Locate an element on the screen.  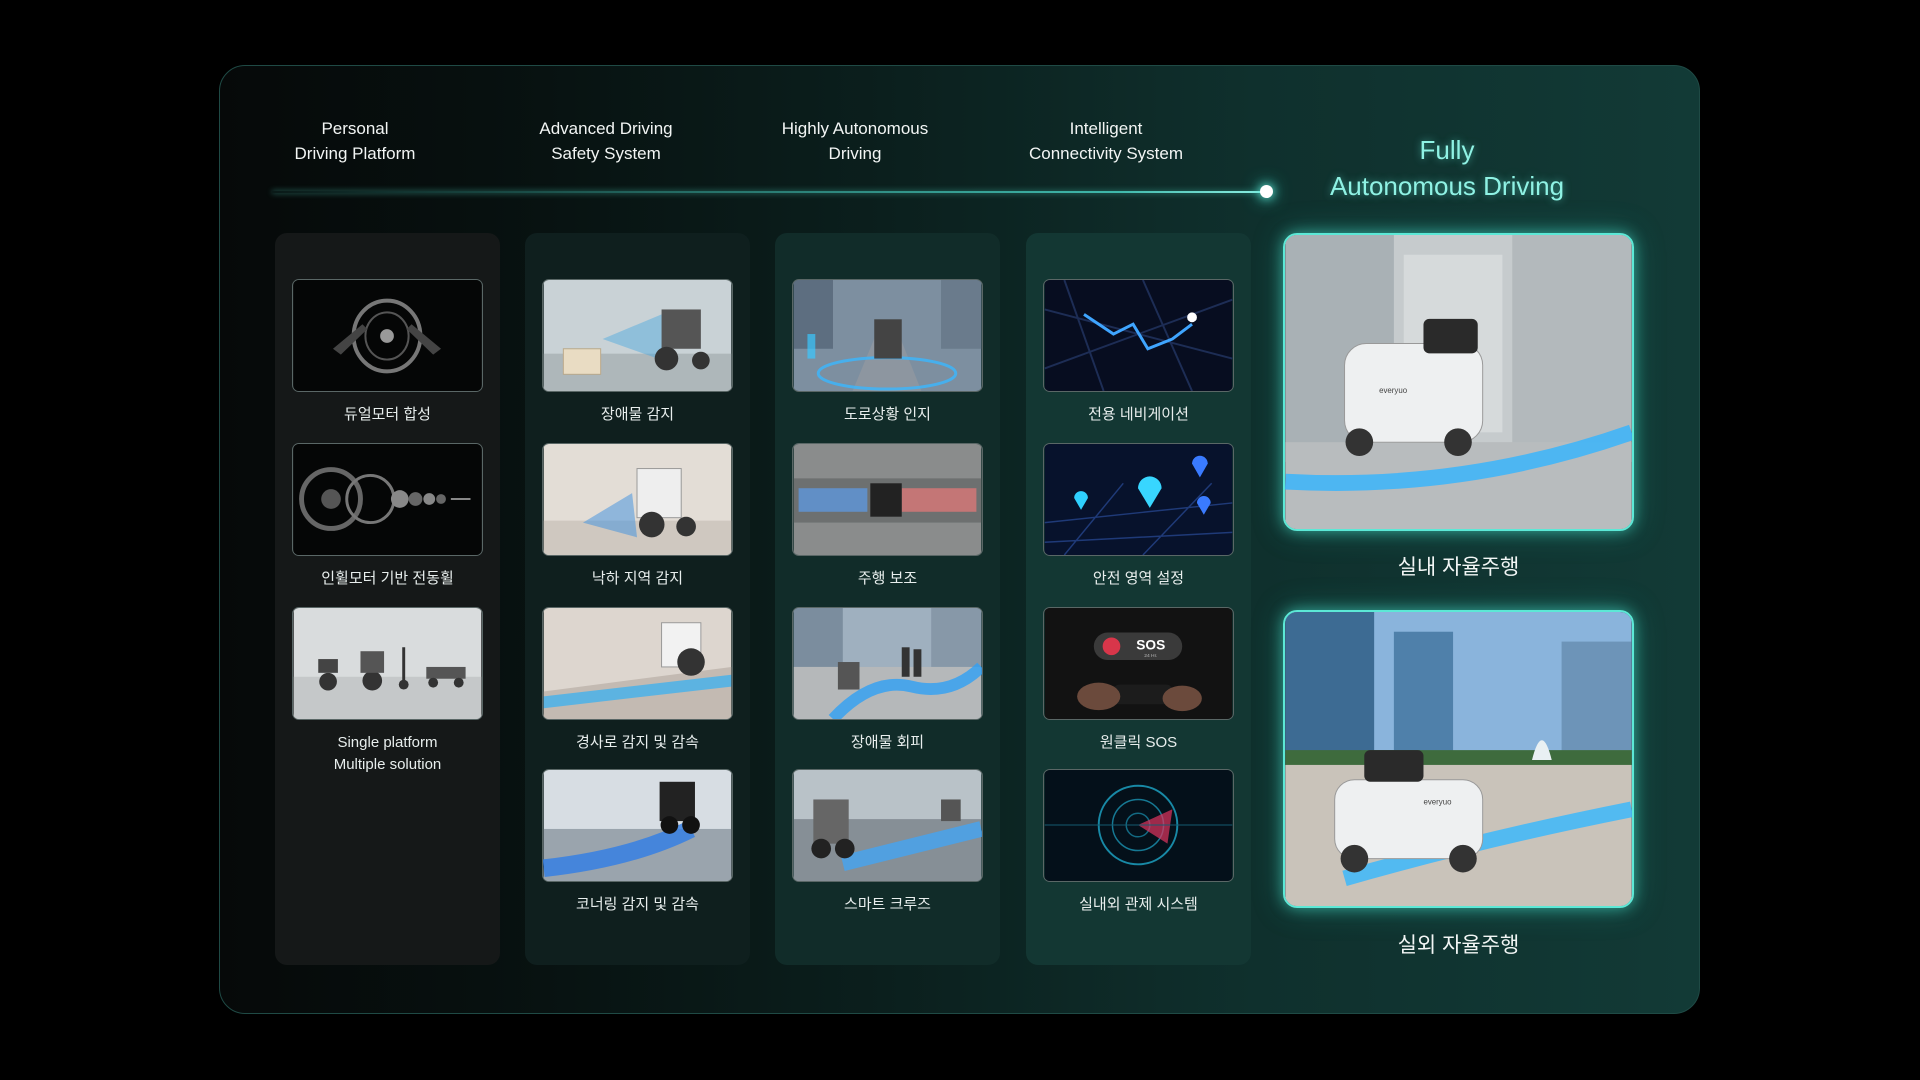
in-wheel-motor-exploded-icon is located at coordinates (387, 499).